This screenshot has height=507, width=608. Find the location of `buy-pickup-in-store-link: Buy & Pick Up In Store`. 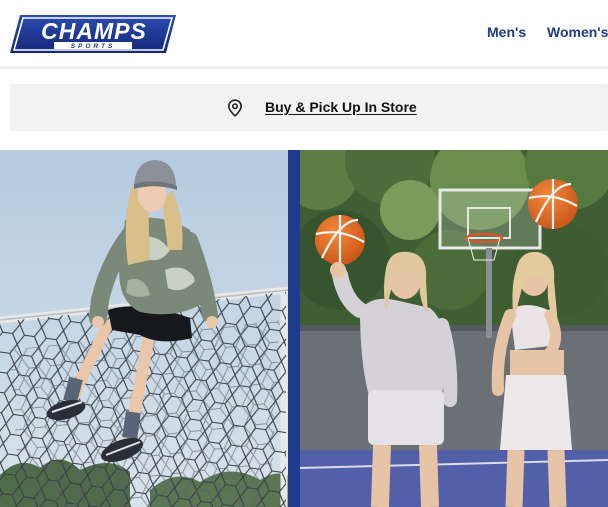

buy-pickup-in-store-link: Buy & Pick Up In Store is located at coordinates (341, 107).